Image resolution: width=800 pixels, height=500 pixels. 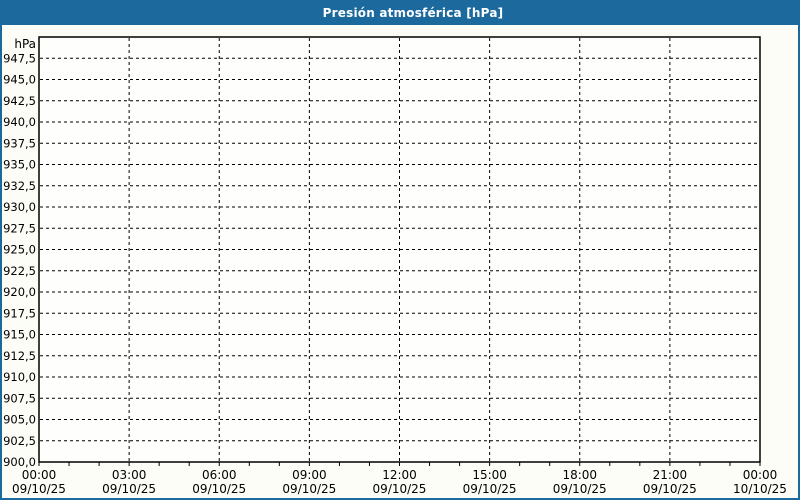 What do you see at coordinates (129, 475) in the screenshot?
I see `x-axis-time-label: 03:00` at bounding box center [129, 475].